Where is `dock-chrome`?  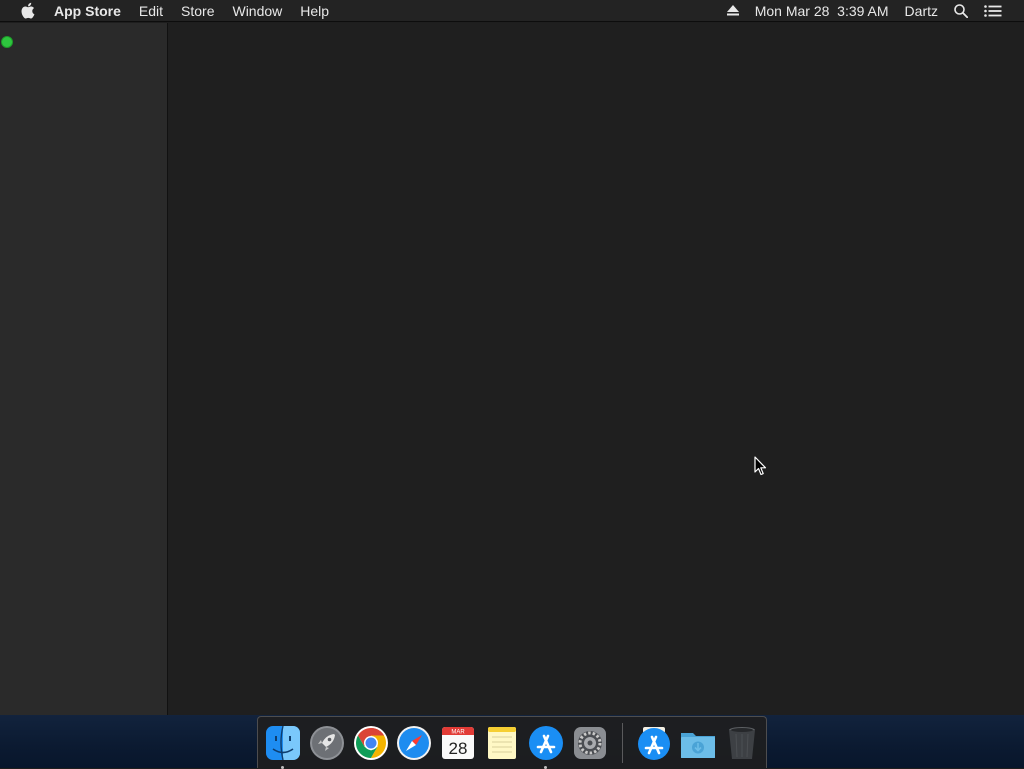
dock-chrome is located at coordinates (371, 743).